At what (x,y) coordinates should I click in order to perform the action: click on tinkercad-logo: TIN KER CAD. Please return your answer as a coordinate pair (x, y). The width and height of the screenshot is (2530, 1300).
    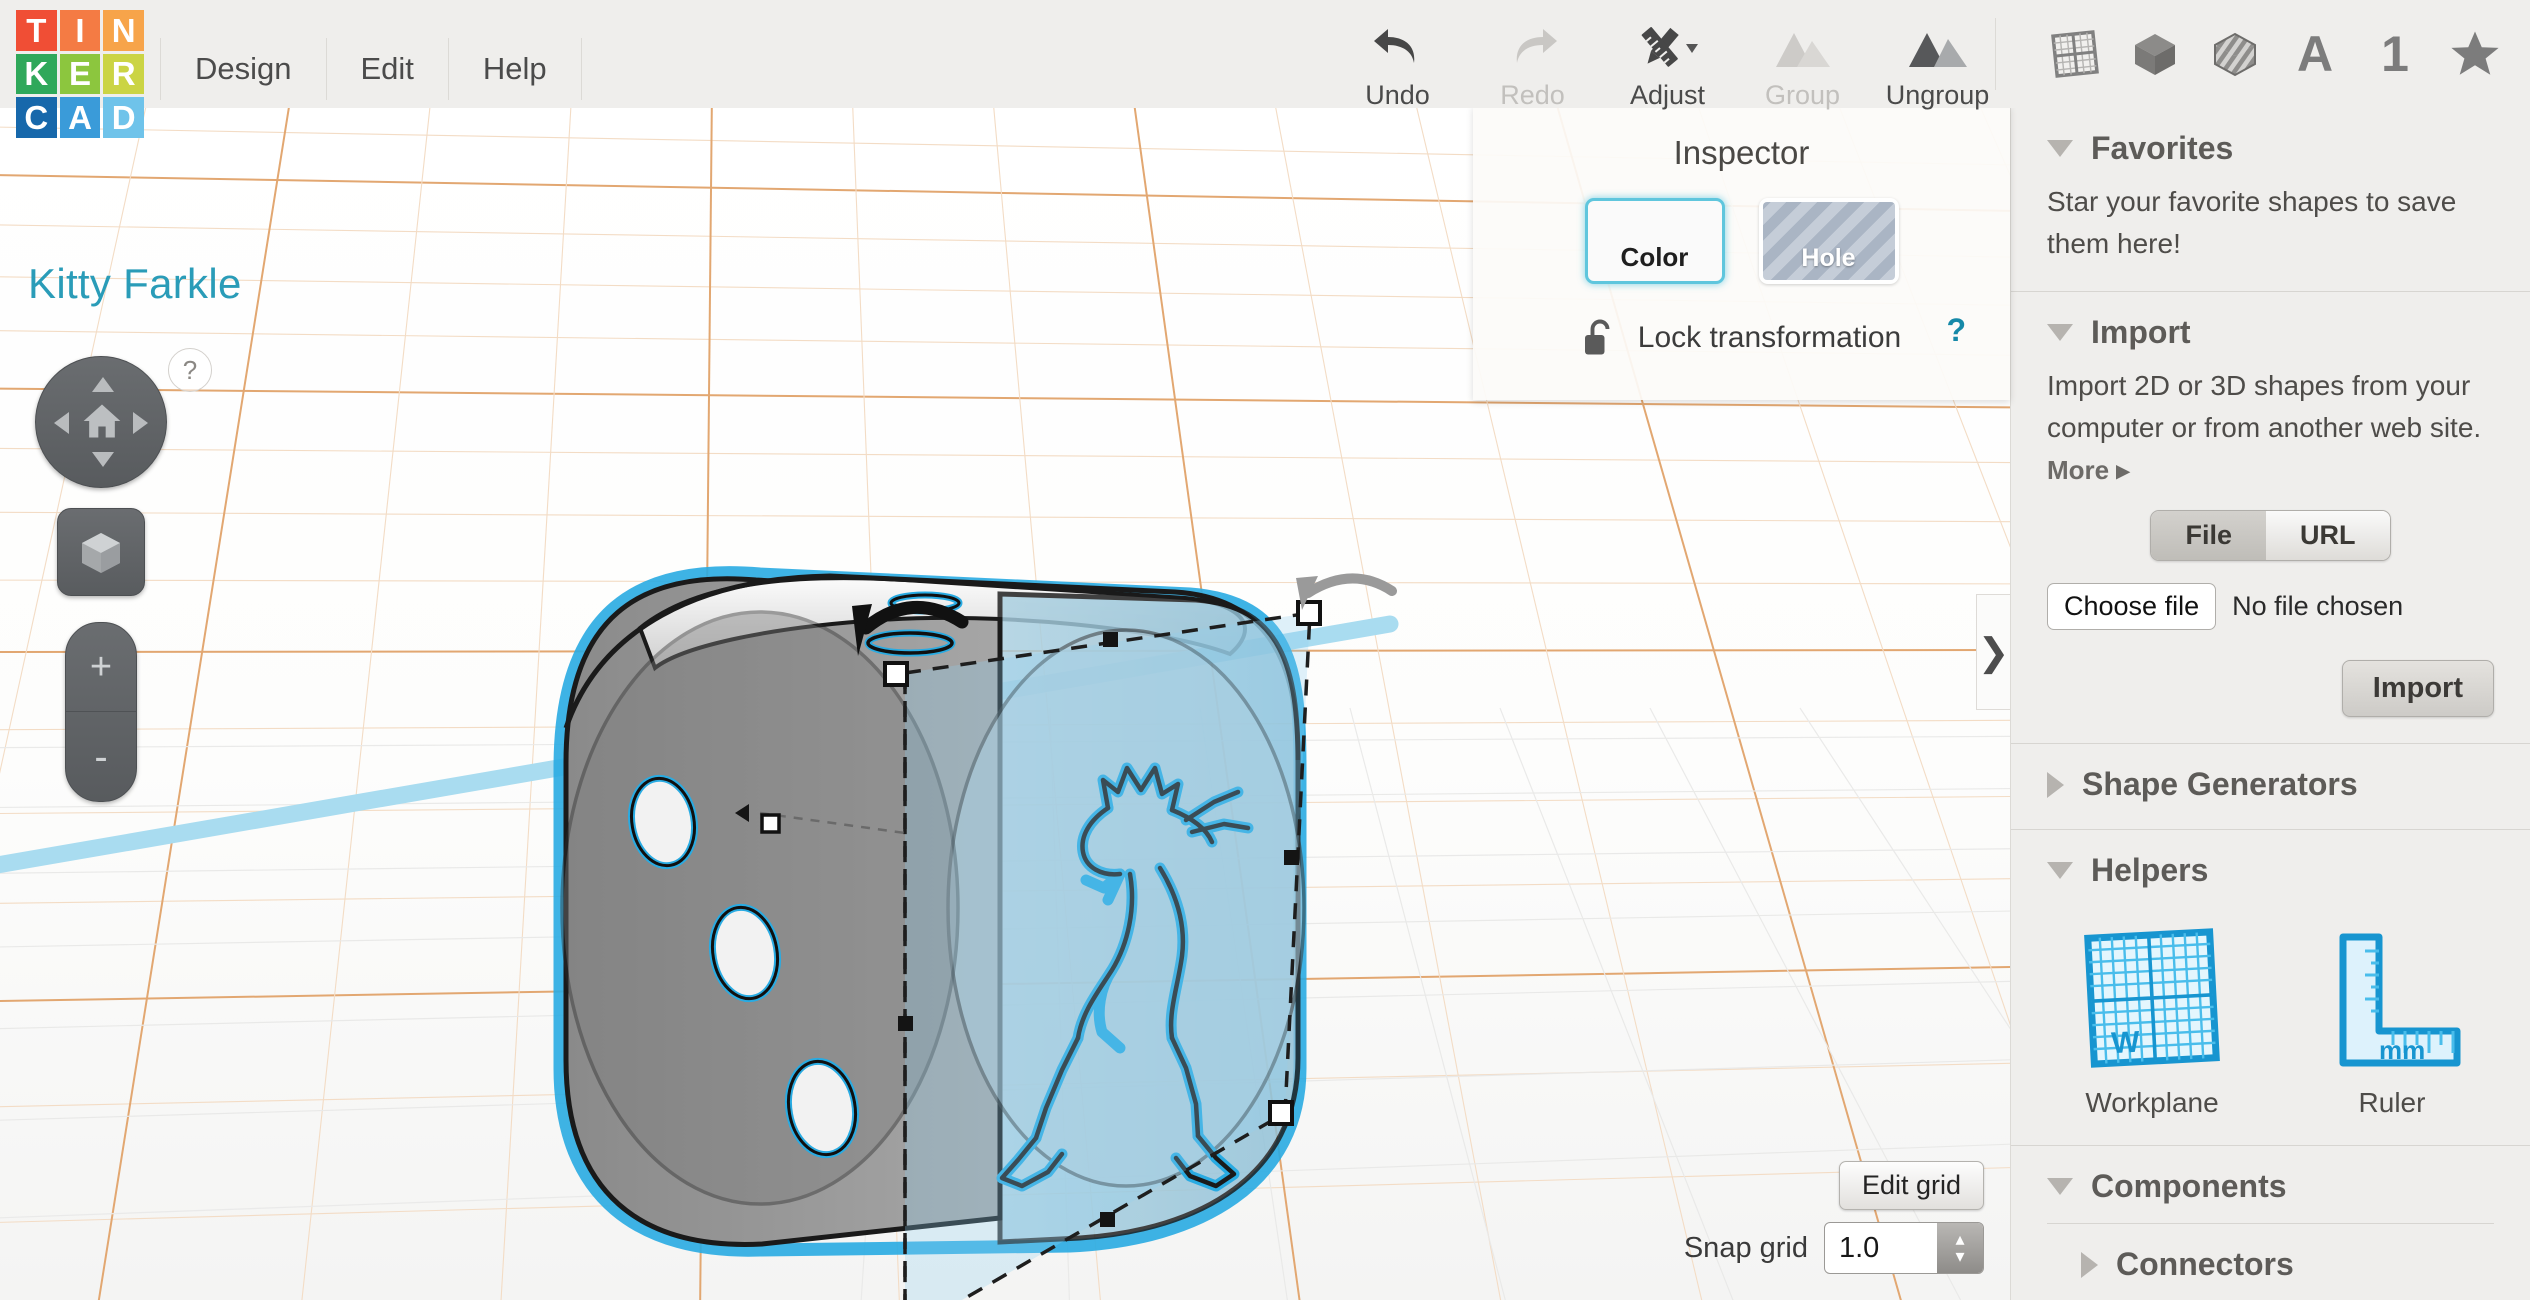
    Looking at the image, I should click on (80, 74).